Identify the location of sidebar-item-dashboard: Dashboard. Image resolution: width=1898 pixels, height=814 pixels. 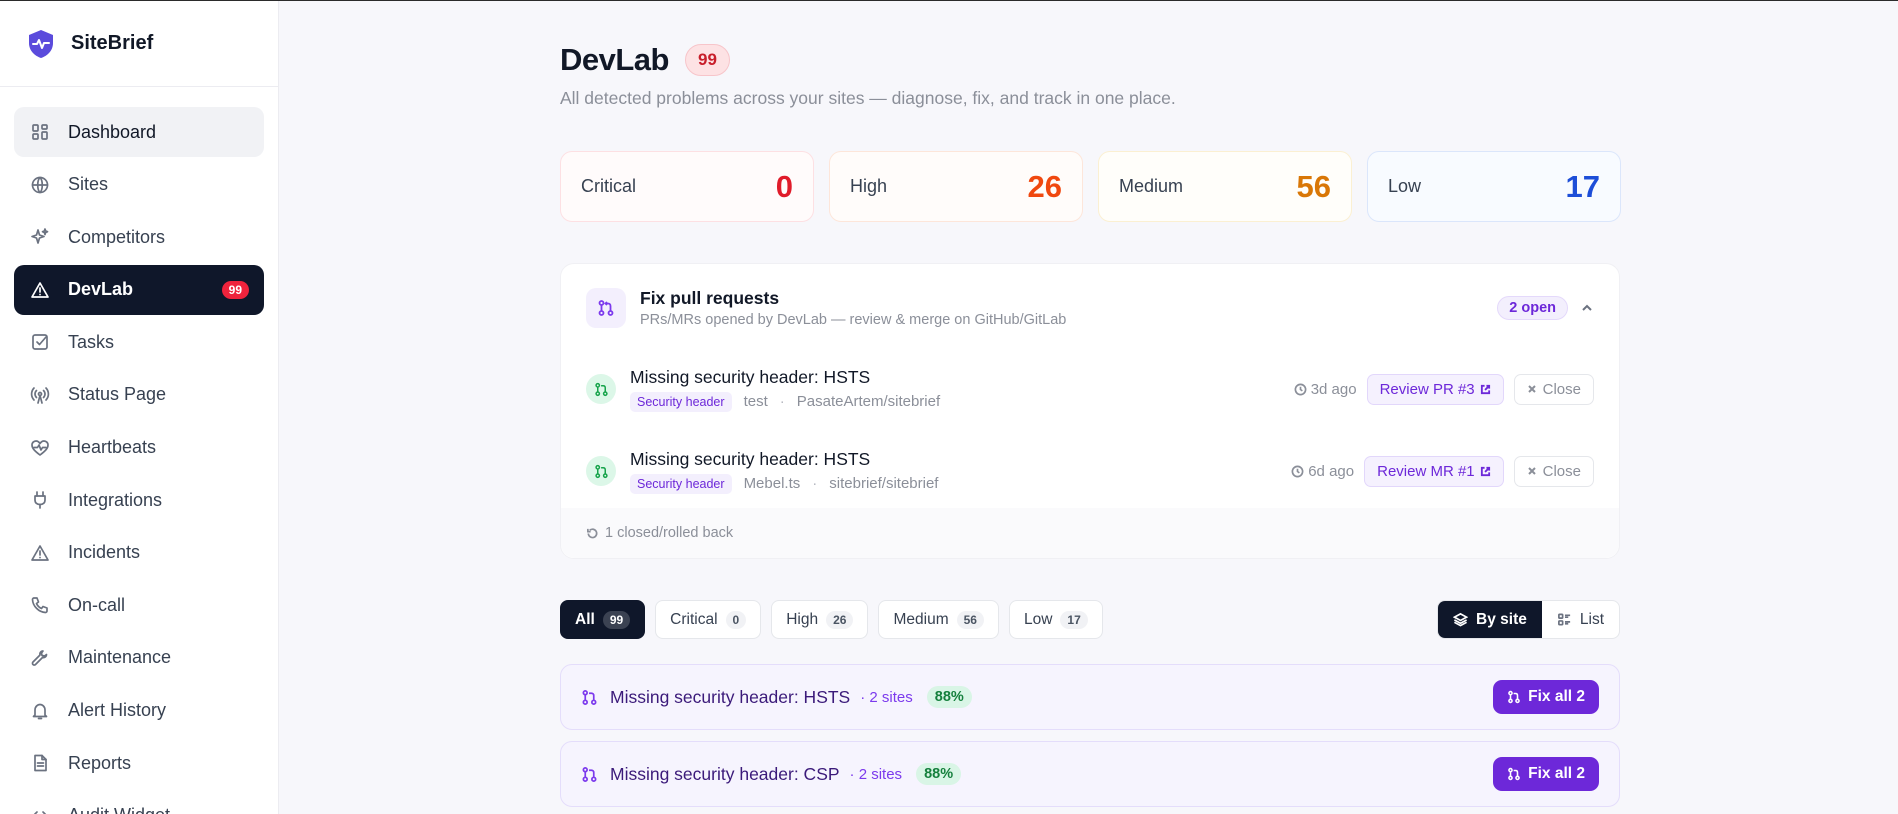
(139, 132).